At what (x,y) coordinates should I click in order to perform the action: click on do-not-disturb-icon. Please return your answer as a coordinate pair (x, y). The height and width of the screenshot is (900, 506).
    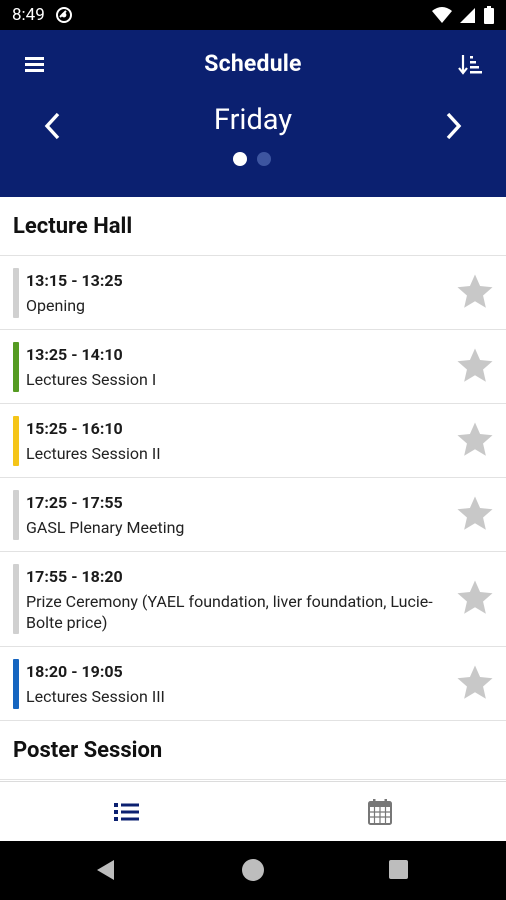
    Looking at the image, I should click on (63, 15).